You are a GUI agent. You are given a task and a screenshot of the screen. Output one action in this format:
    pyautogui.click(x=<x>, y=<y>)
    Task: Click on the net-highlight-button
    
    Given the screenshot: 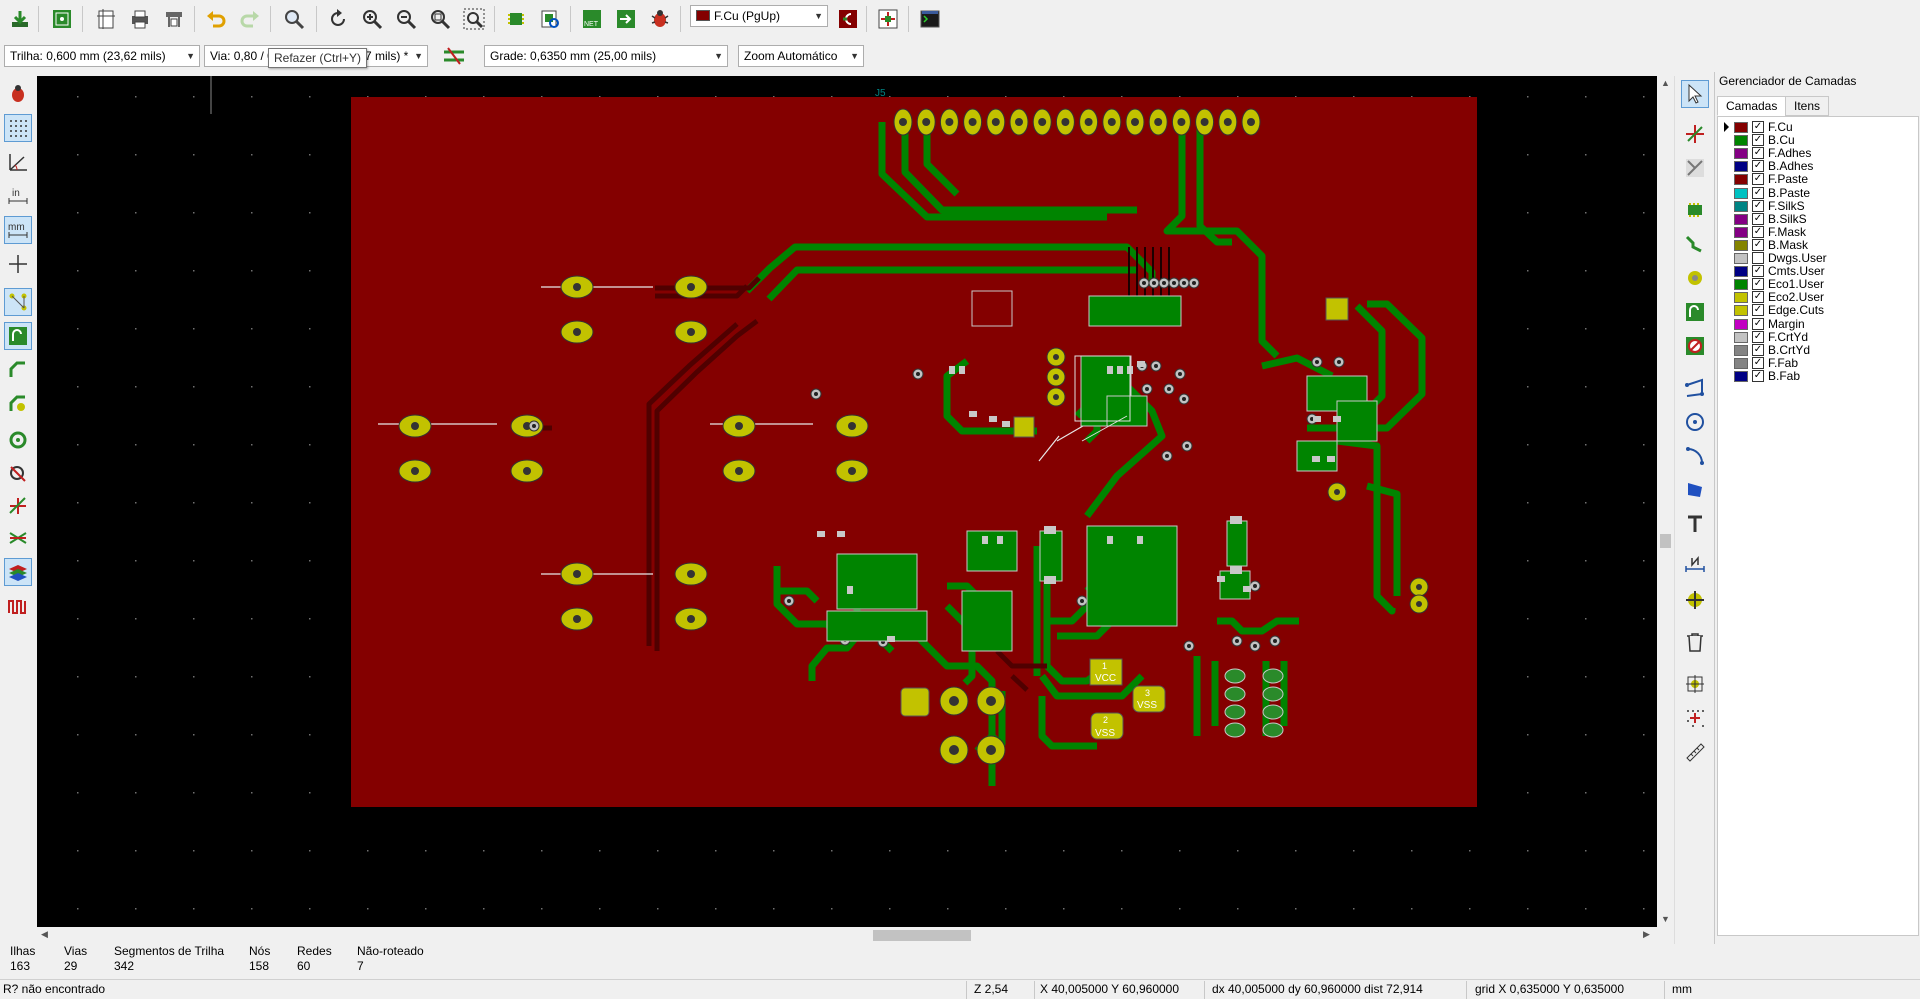 What is the action you would take?
    pyautogui.click(x=18, y=506)
    